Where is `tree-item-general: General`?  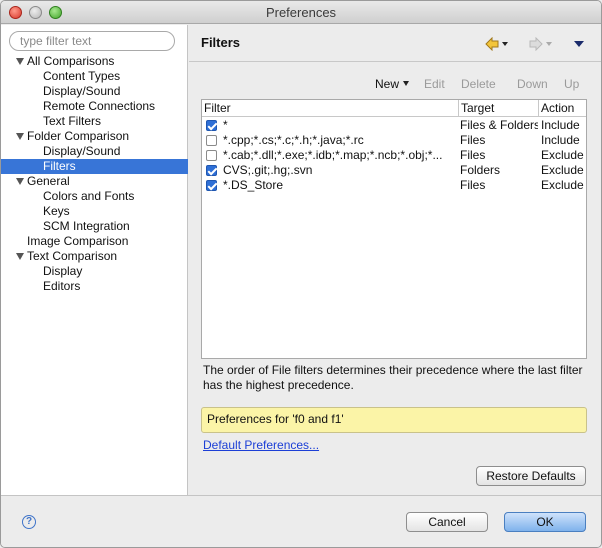 tree-item-general: General is located at coordinates (94, 181).